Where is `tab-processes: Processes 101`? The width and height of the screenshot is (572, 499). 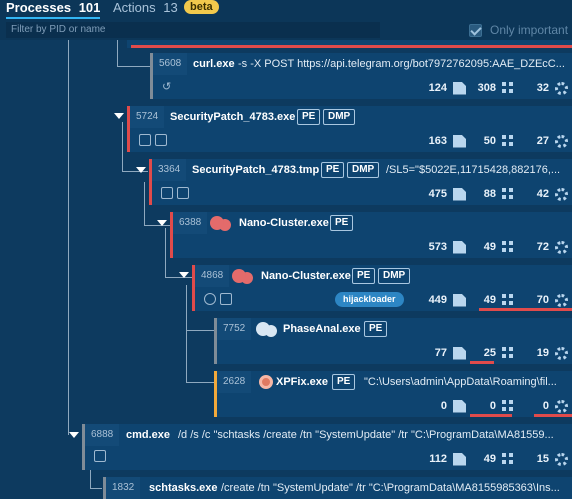 tab-processes: Processes 101 is located at coordinates (53, 9).